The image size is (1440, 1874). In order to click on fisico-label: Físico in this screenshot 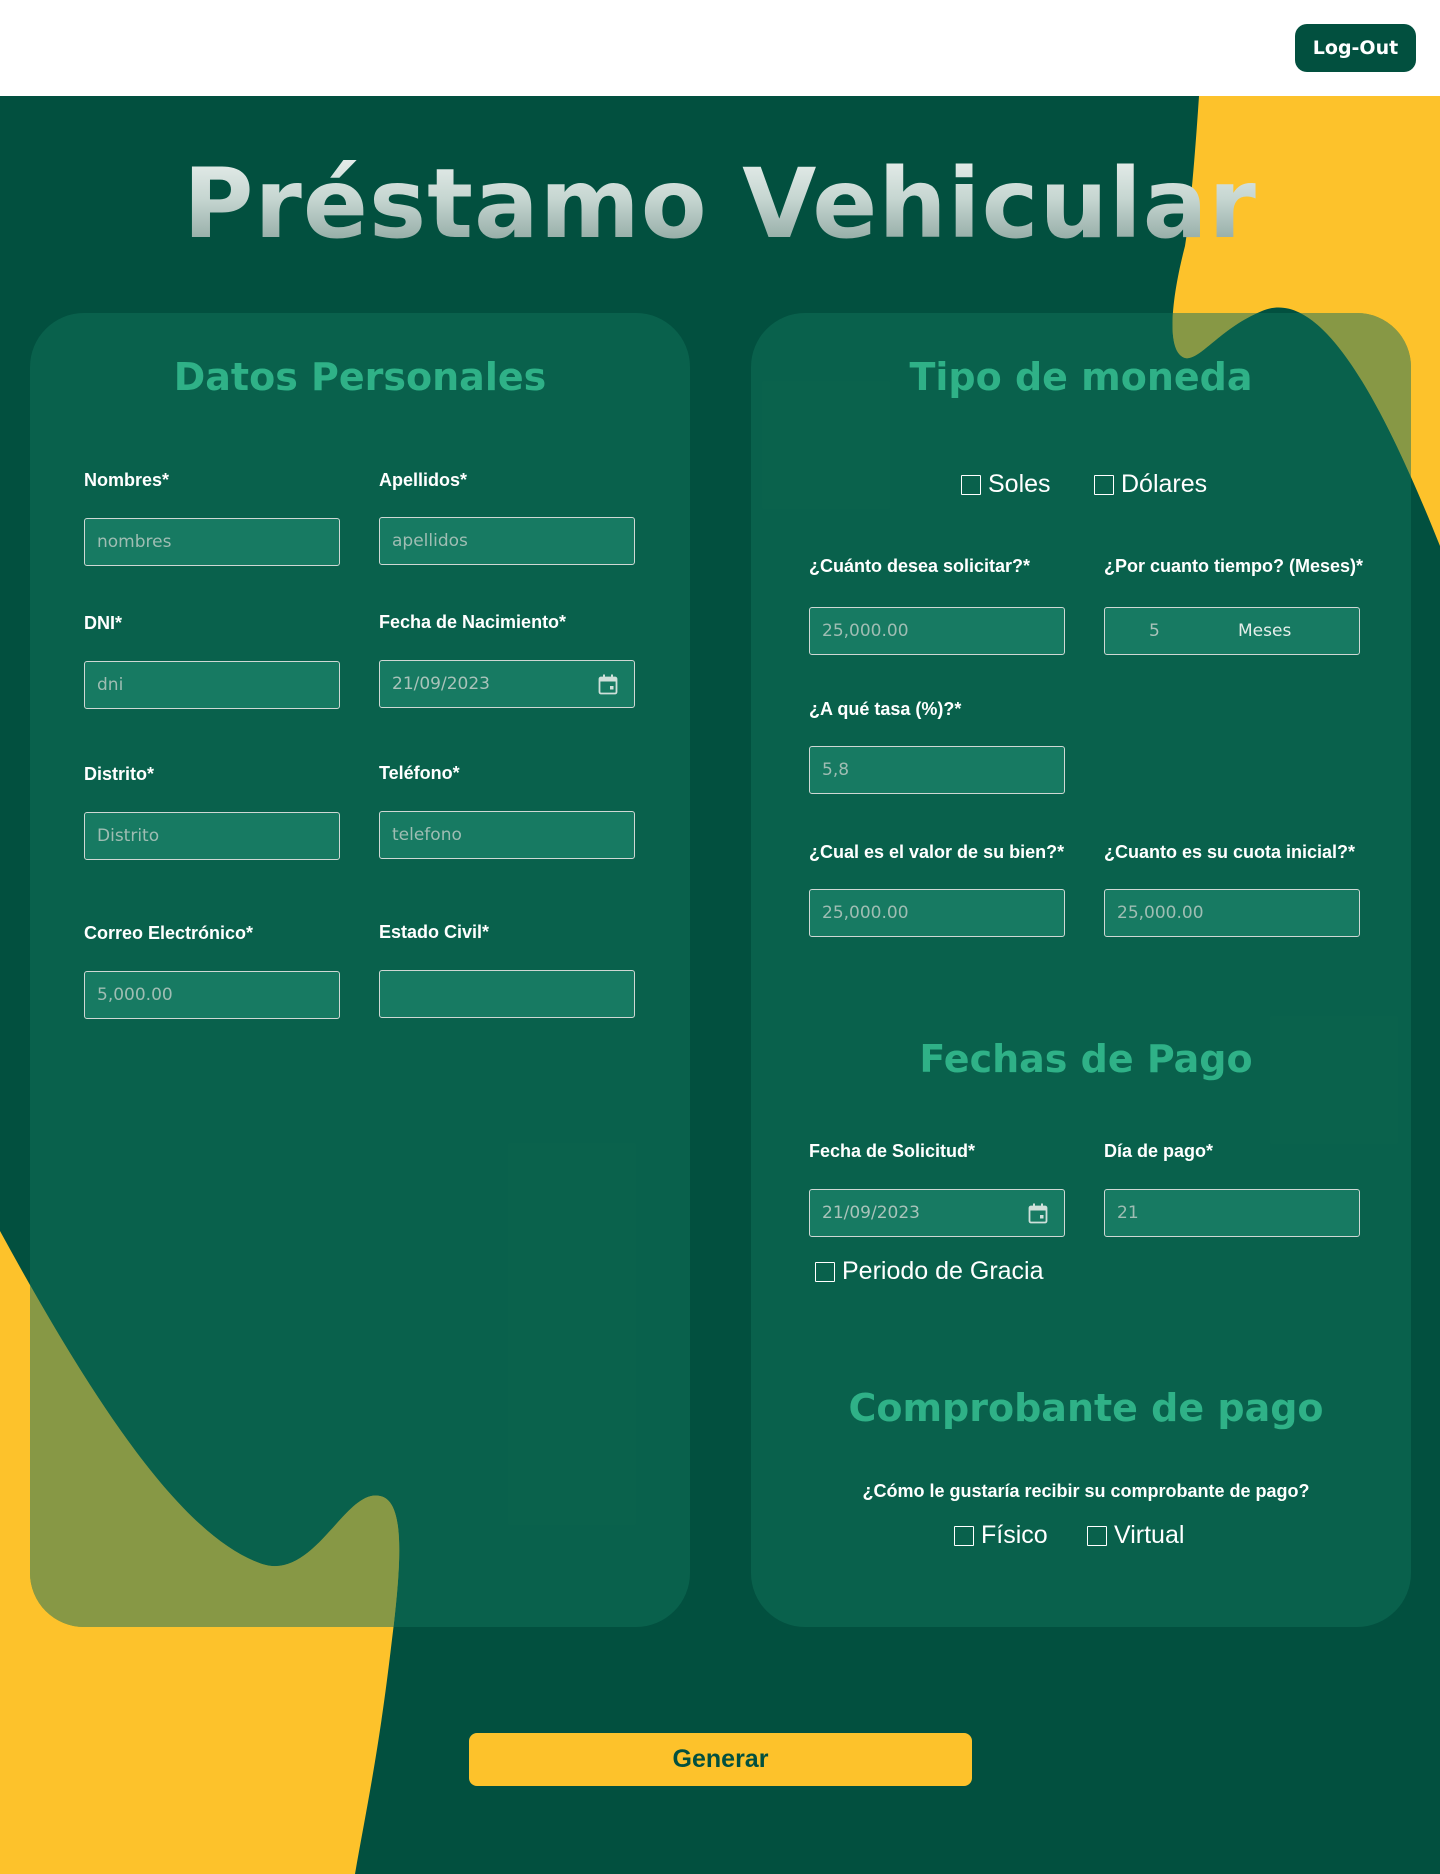, I will do `click(1014, 1535)`.